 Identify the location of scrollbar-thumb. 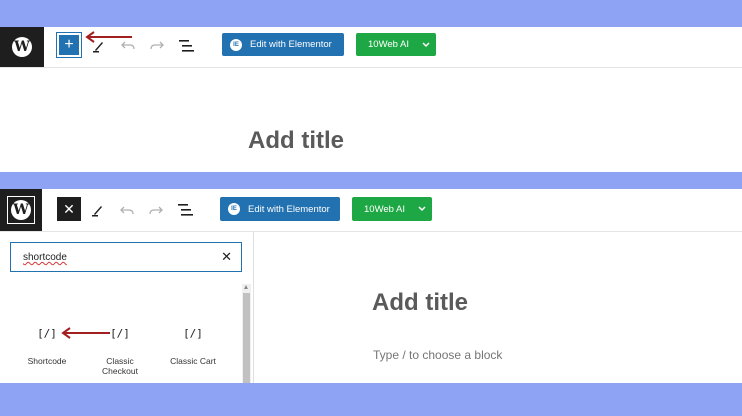
(246, 338).